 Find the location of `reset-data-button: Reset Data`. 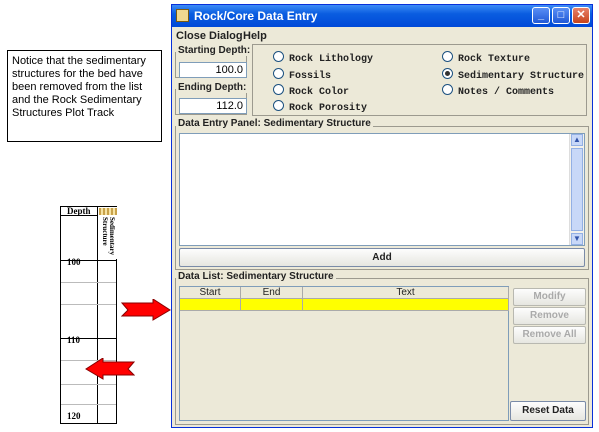

reset-data-button: Reset Data is located at coordinates (548, 411).